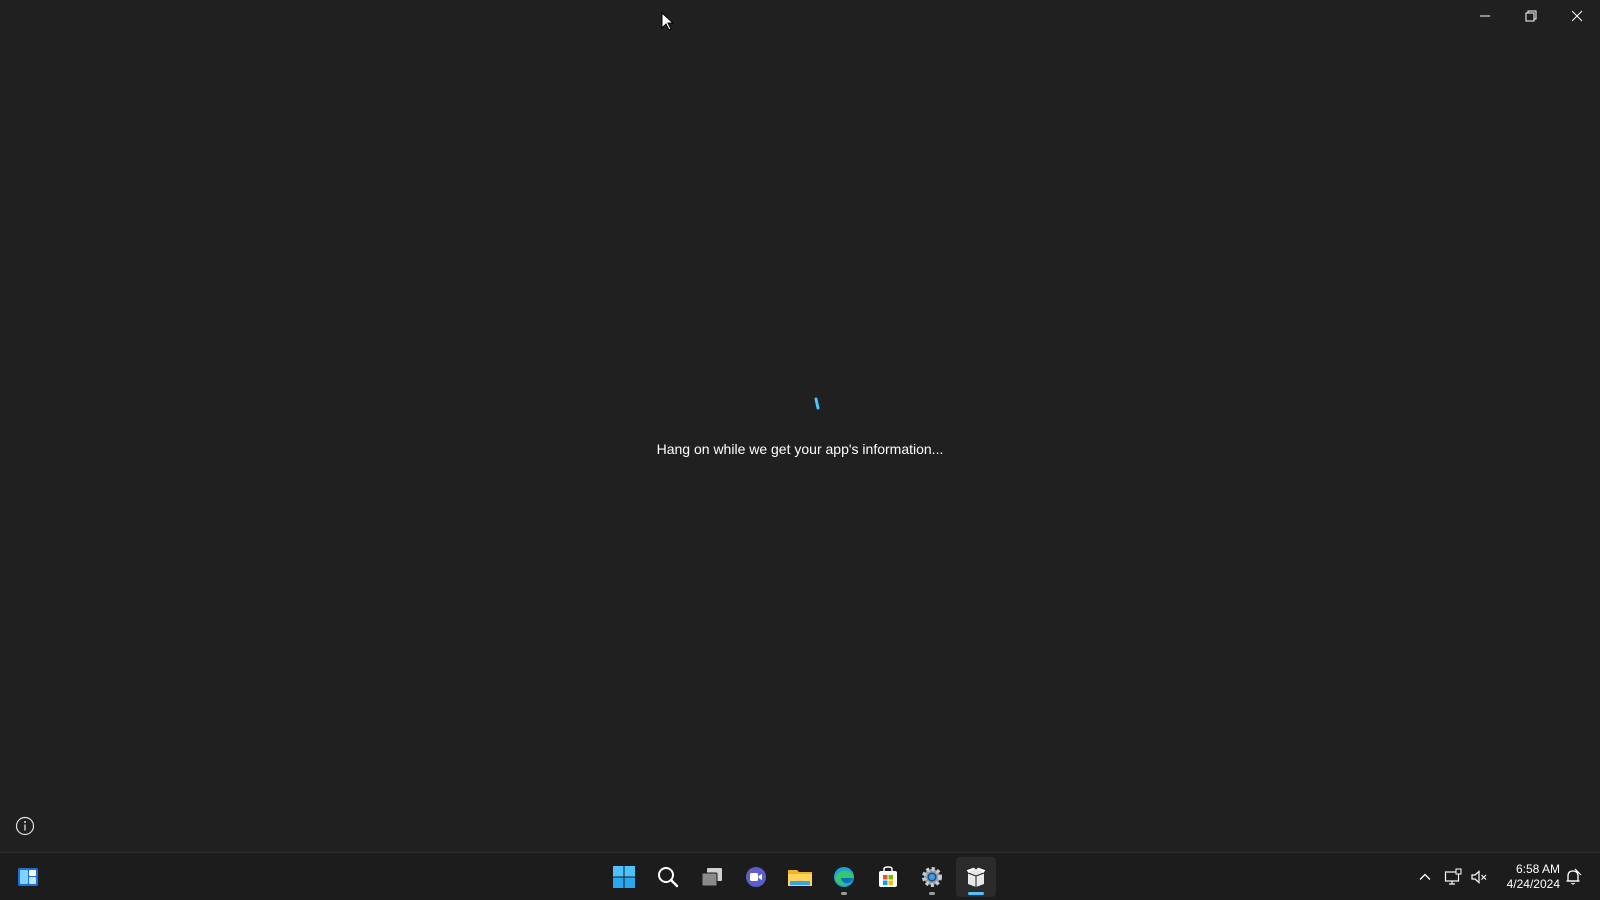  What do you see at coordinates (1533, 884) in the screenshot?
I see `clock-date: 4/24/2024` at bounding box center [1533, 884].